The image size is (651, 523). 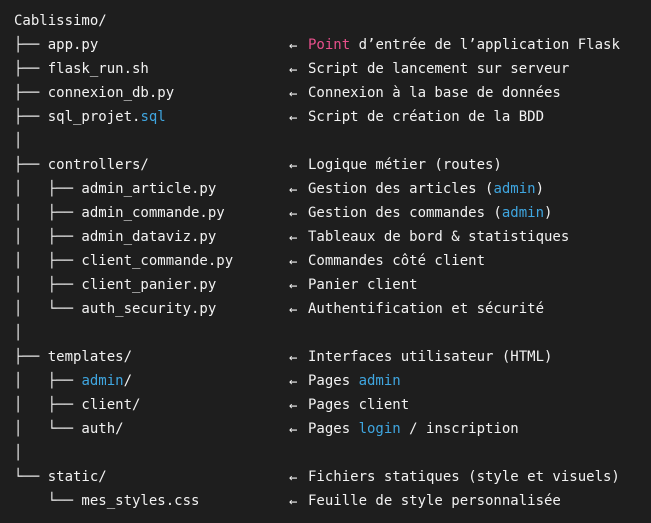 I want to click on desc-segment: Gestion des articles (, so click(x=401, y=189).